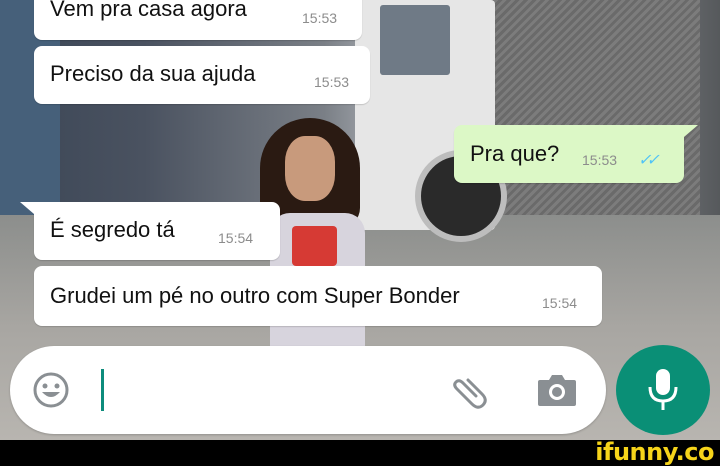 Image resolution: width=720 pixels, height=466 pixels. I want to click on message-text: É segredo tá, so click(112, 229).